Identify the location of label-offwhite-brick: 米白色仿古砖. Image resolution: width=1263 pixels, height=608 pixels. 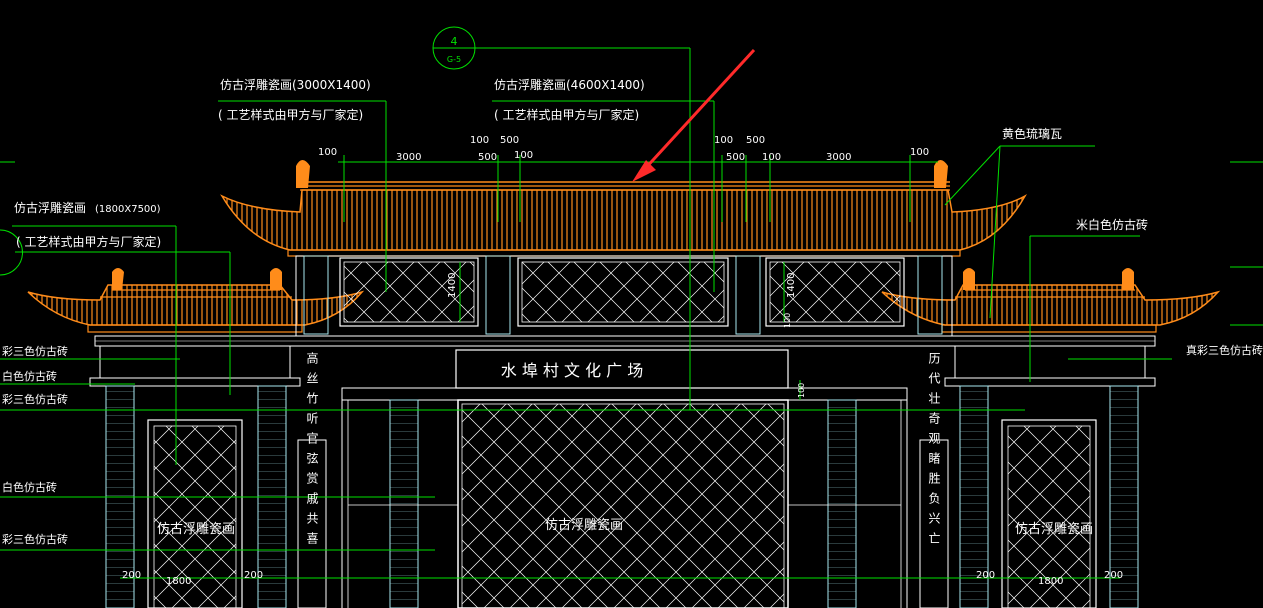
(1112, 224).